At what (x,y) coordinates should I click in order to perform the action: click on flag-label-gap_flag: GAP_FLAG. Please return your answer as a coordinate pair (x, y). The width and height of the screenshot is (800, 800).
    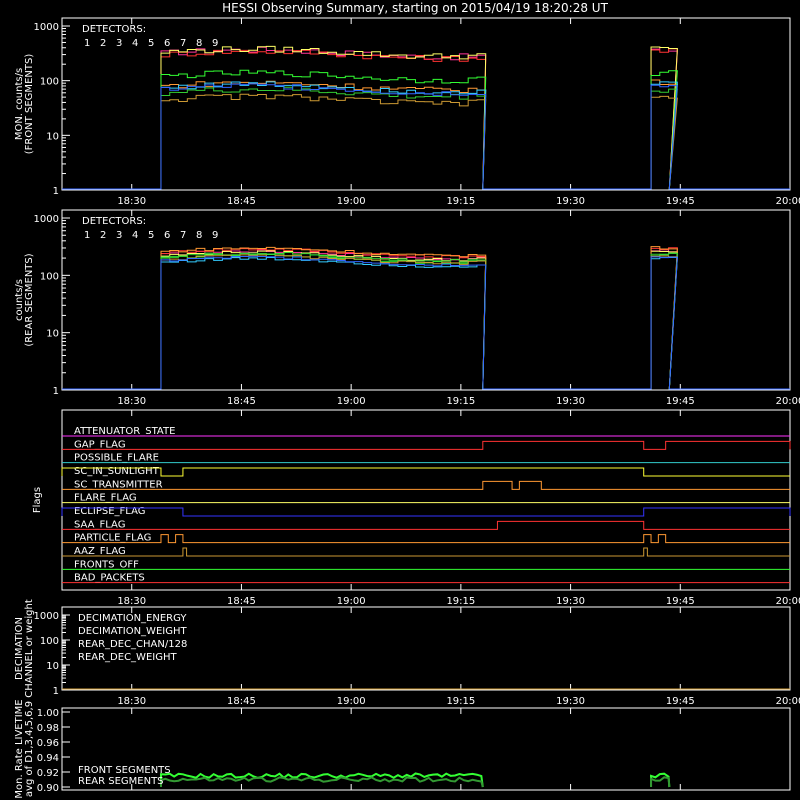
    Looking at the image, I should click on (100, 444).